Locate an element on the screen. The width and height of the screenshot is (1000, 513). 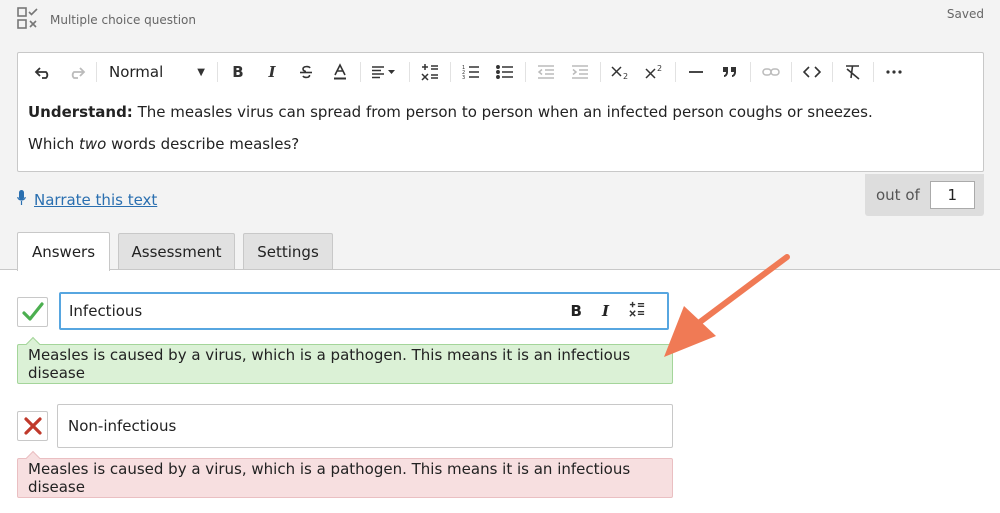
wrong-toggle is located at coordinates (32, 426).